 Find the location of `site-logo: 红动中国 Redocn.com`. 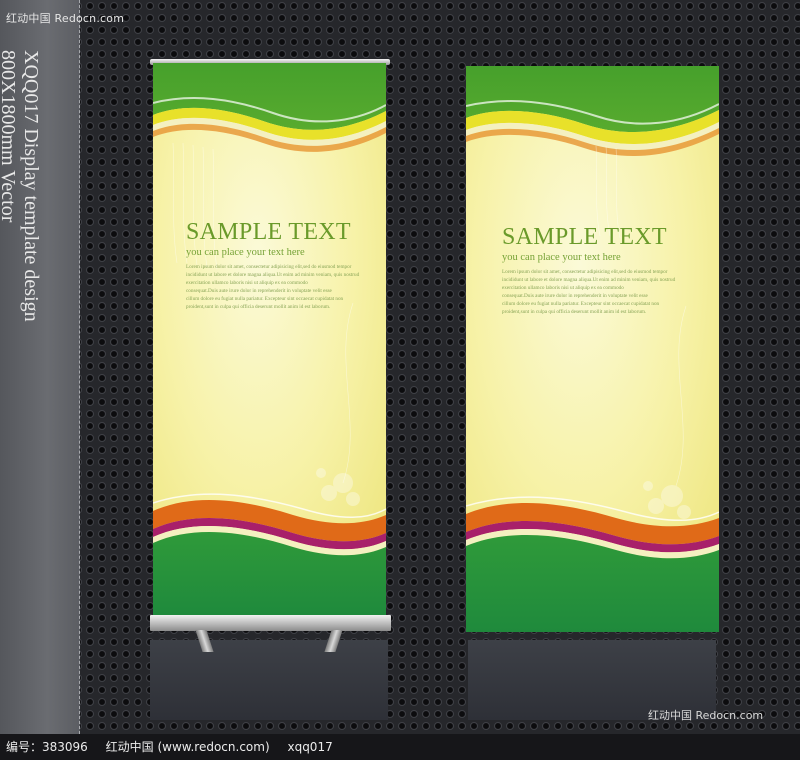

site-logo: 红动中国 Redocn.com is located at coordinates (65, 18).